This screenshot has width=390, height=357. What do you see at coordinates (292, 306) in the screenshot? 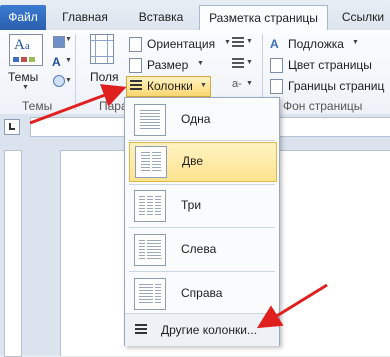
I see `arrow-to-more-columns-icon` at bounding box center [292, 306].